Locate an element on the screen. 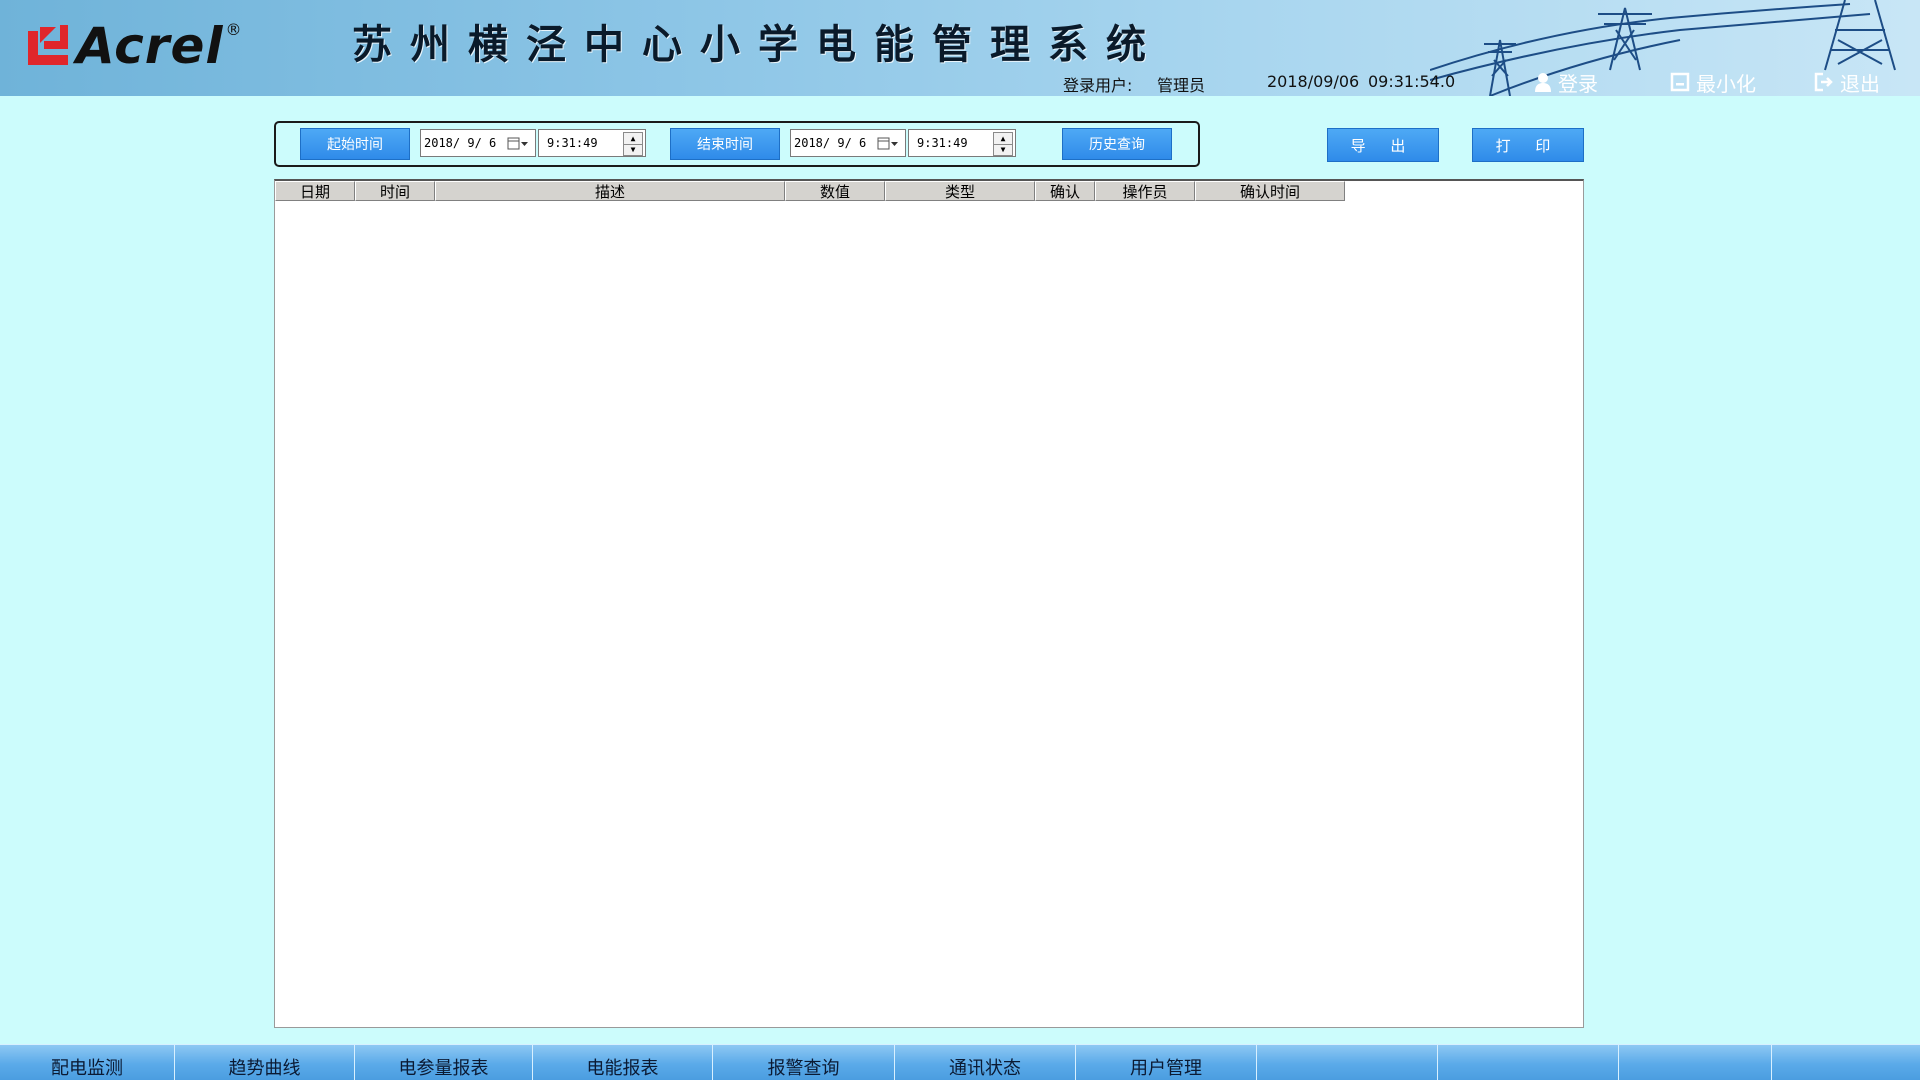 The height and width of the screenshot is (1080, 1920). tab-trend-curve: 趋势曲线 is located at coordinates (265, 1062).